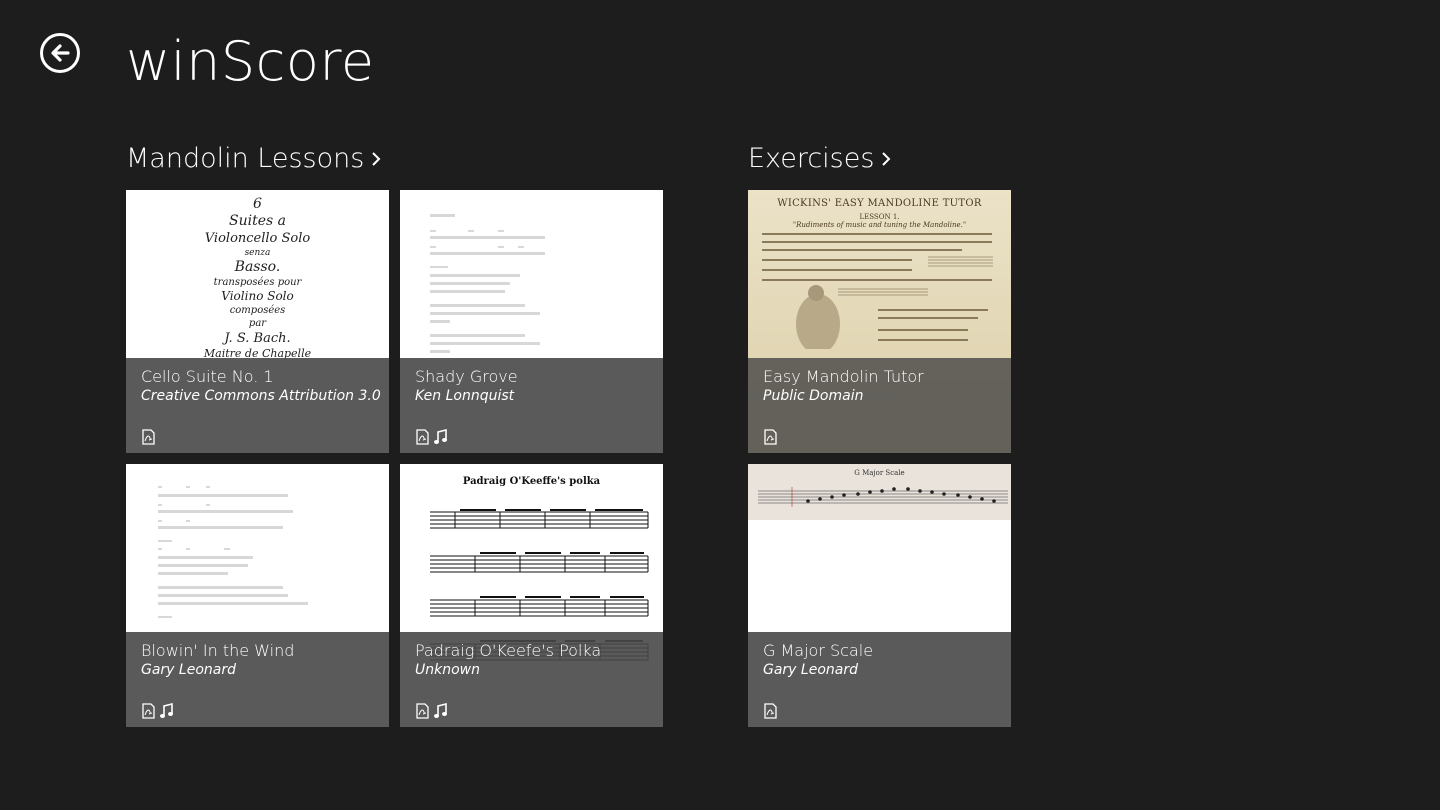 The image size is (1440, 810). What do you see at coordinates (250, 61) in the screenshot?
I see `page-title: winScore` at bounding box center [250, 61].